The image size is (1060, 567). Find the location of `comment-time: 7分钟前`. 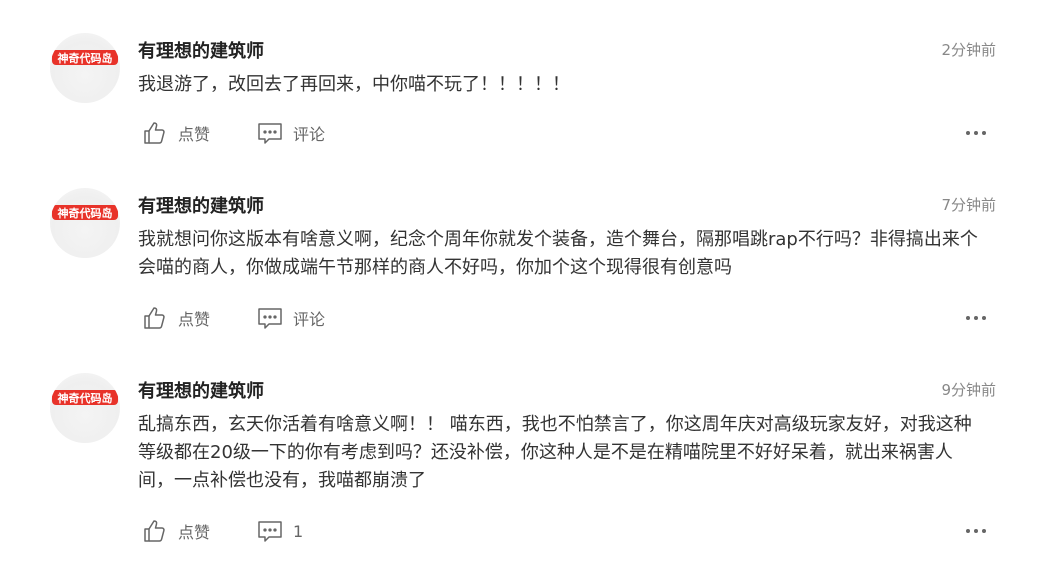

comment-time: 7分钟前 is located at coordinates (968, 205).